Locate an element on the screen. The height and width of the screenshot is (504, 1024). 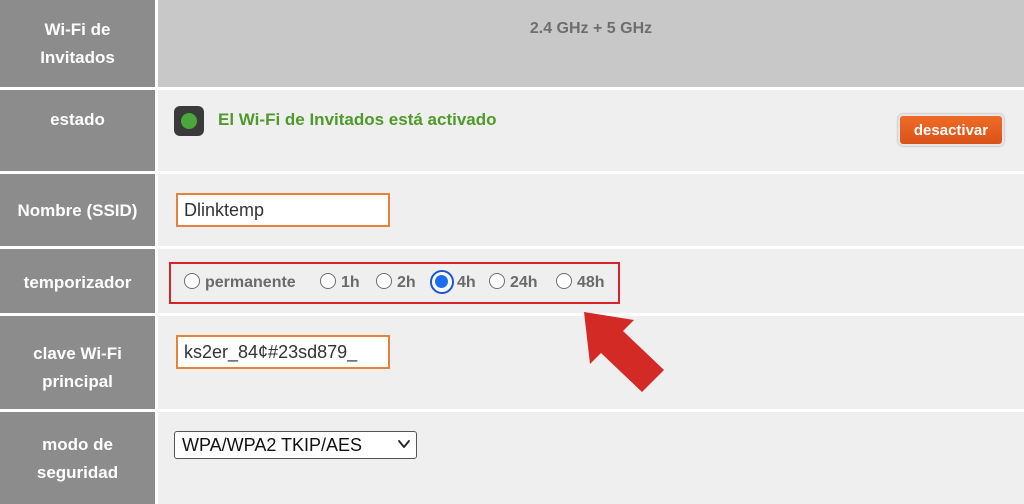
guest-wifi-label-text: Wi-Fi de Invitados is located at coordinates (77, 43).